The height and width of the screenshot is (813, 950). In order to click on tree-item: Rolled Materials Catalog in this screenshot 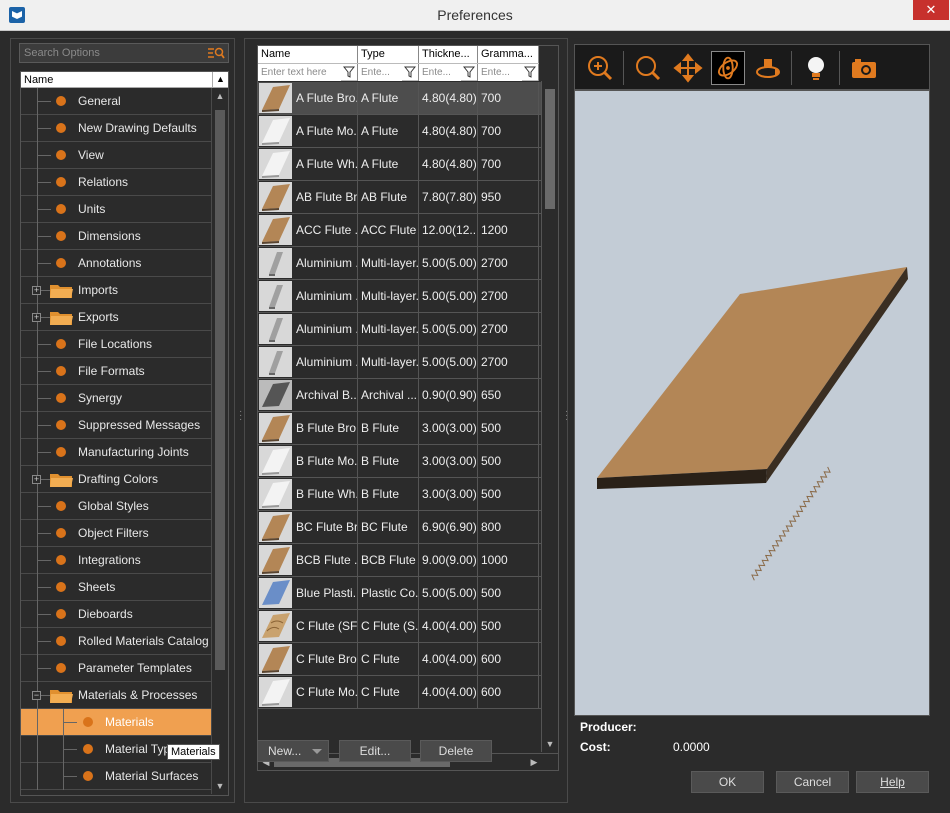, I will do `click(116, 641)`.